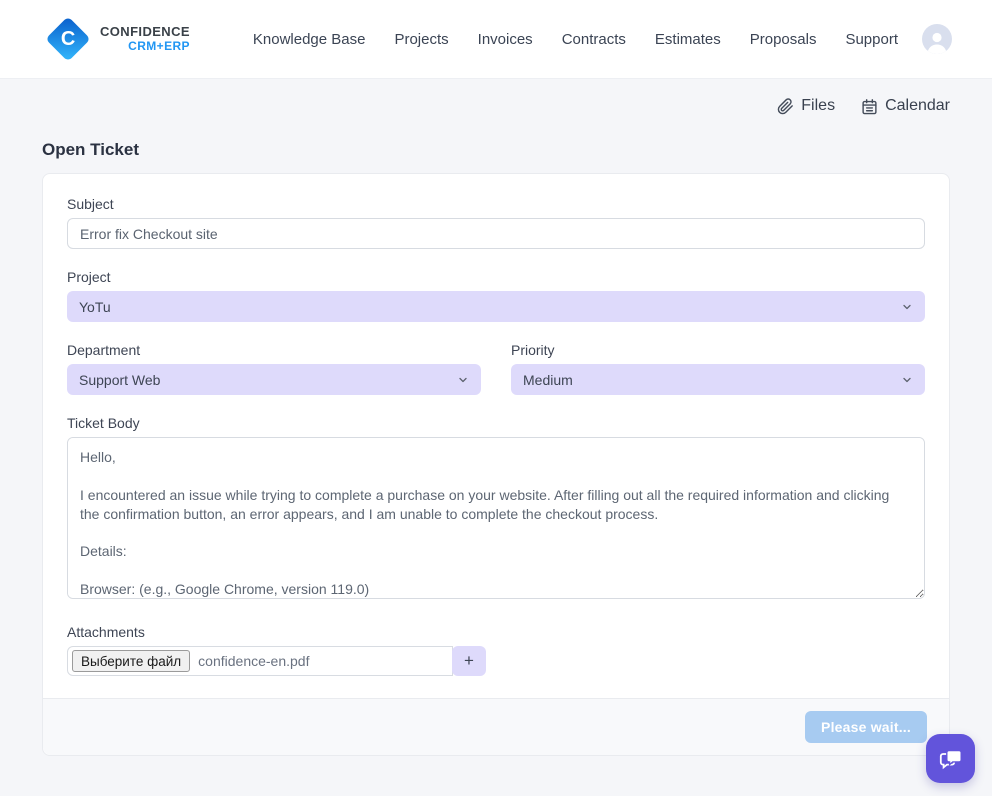  Describe the element at coordinates (104, 350) in the screenshot. I see `department-label: Department` at that location.